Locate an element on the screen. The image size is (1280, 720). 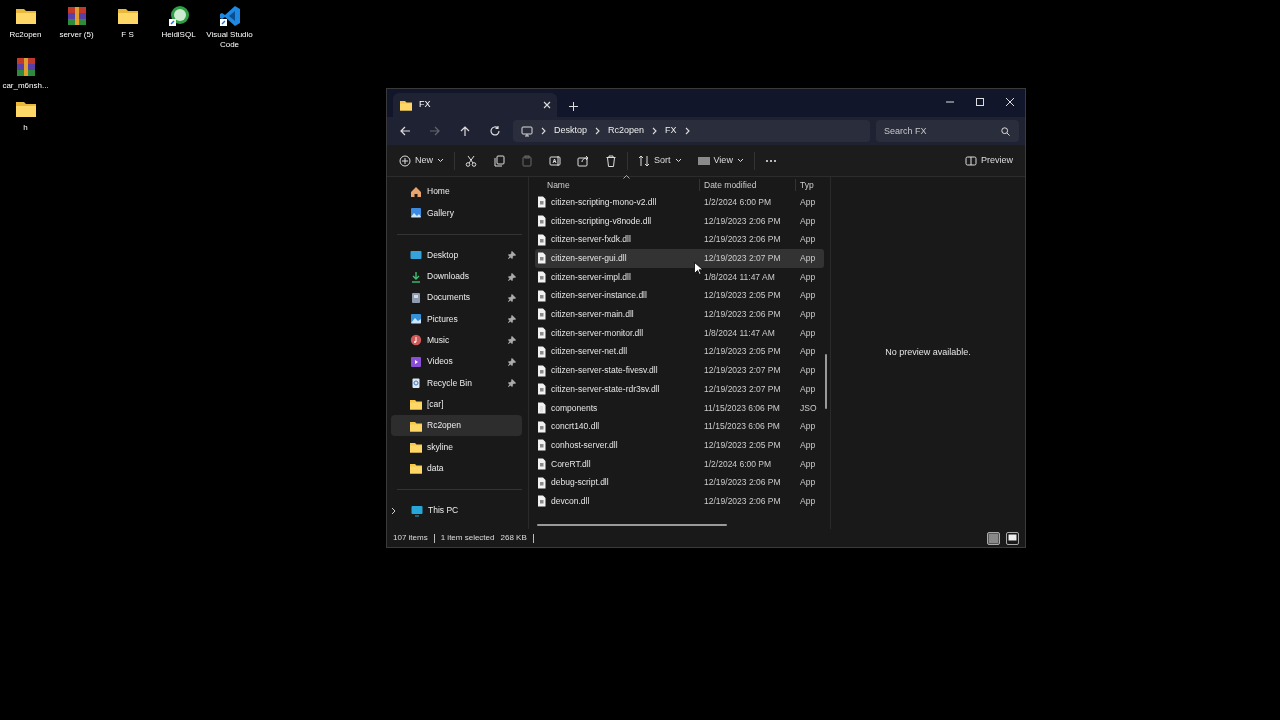
tiles-view-button is located at coordinates (1012, 538).